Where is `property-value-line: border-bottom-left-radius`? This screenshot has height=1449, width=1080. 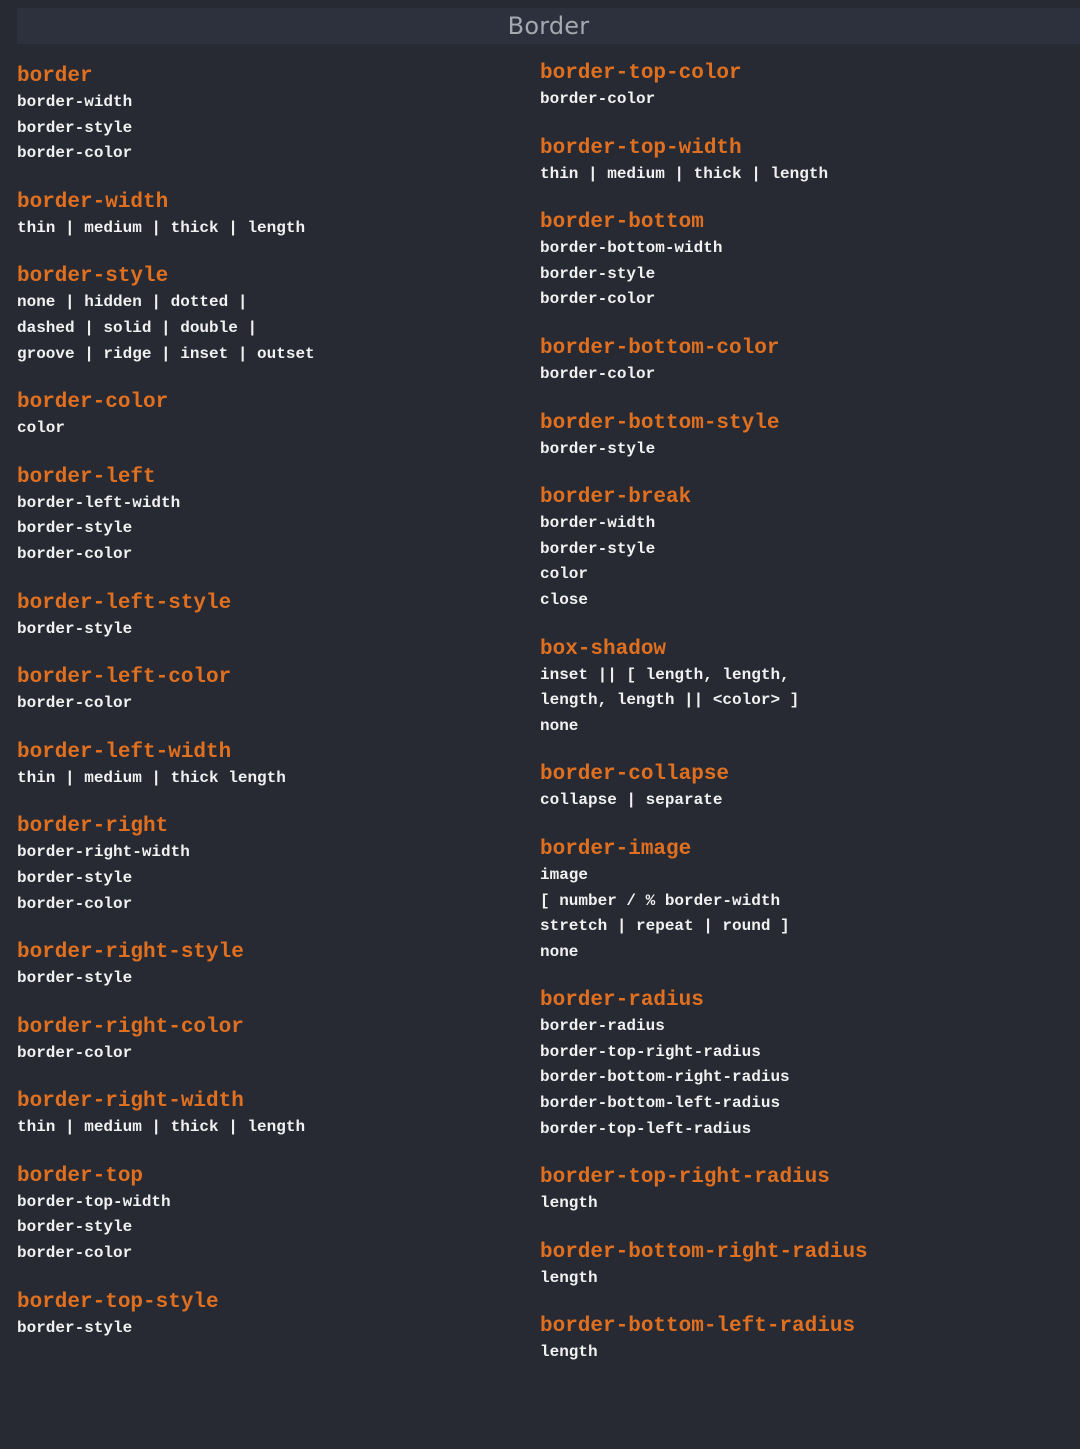 property-value-line: border-bottom-left-radius is located at coordinates (660, 1103).